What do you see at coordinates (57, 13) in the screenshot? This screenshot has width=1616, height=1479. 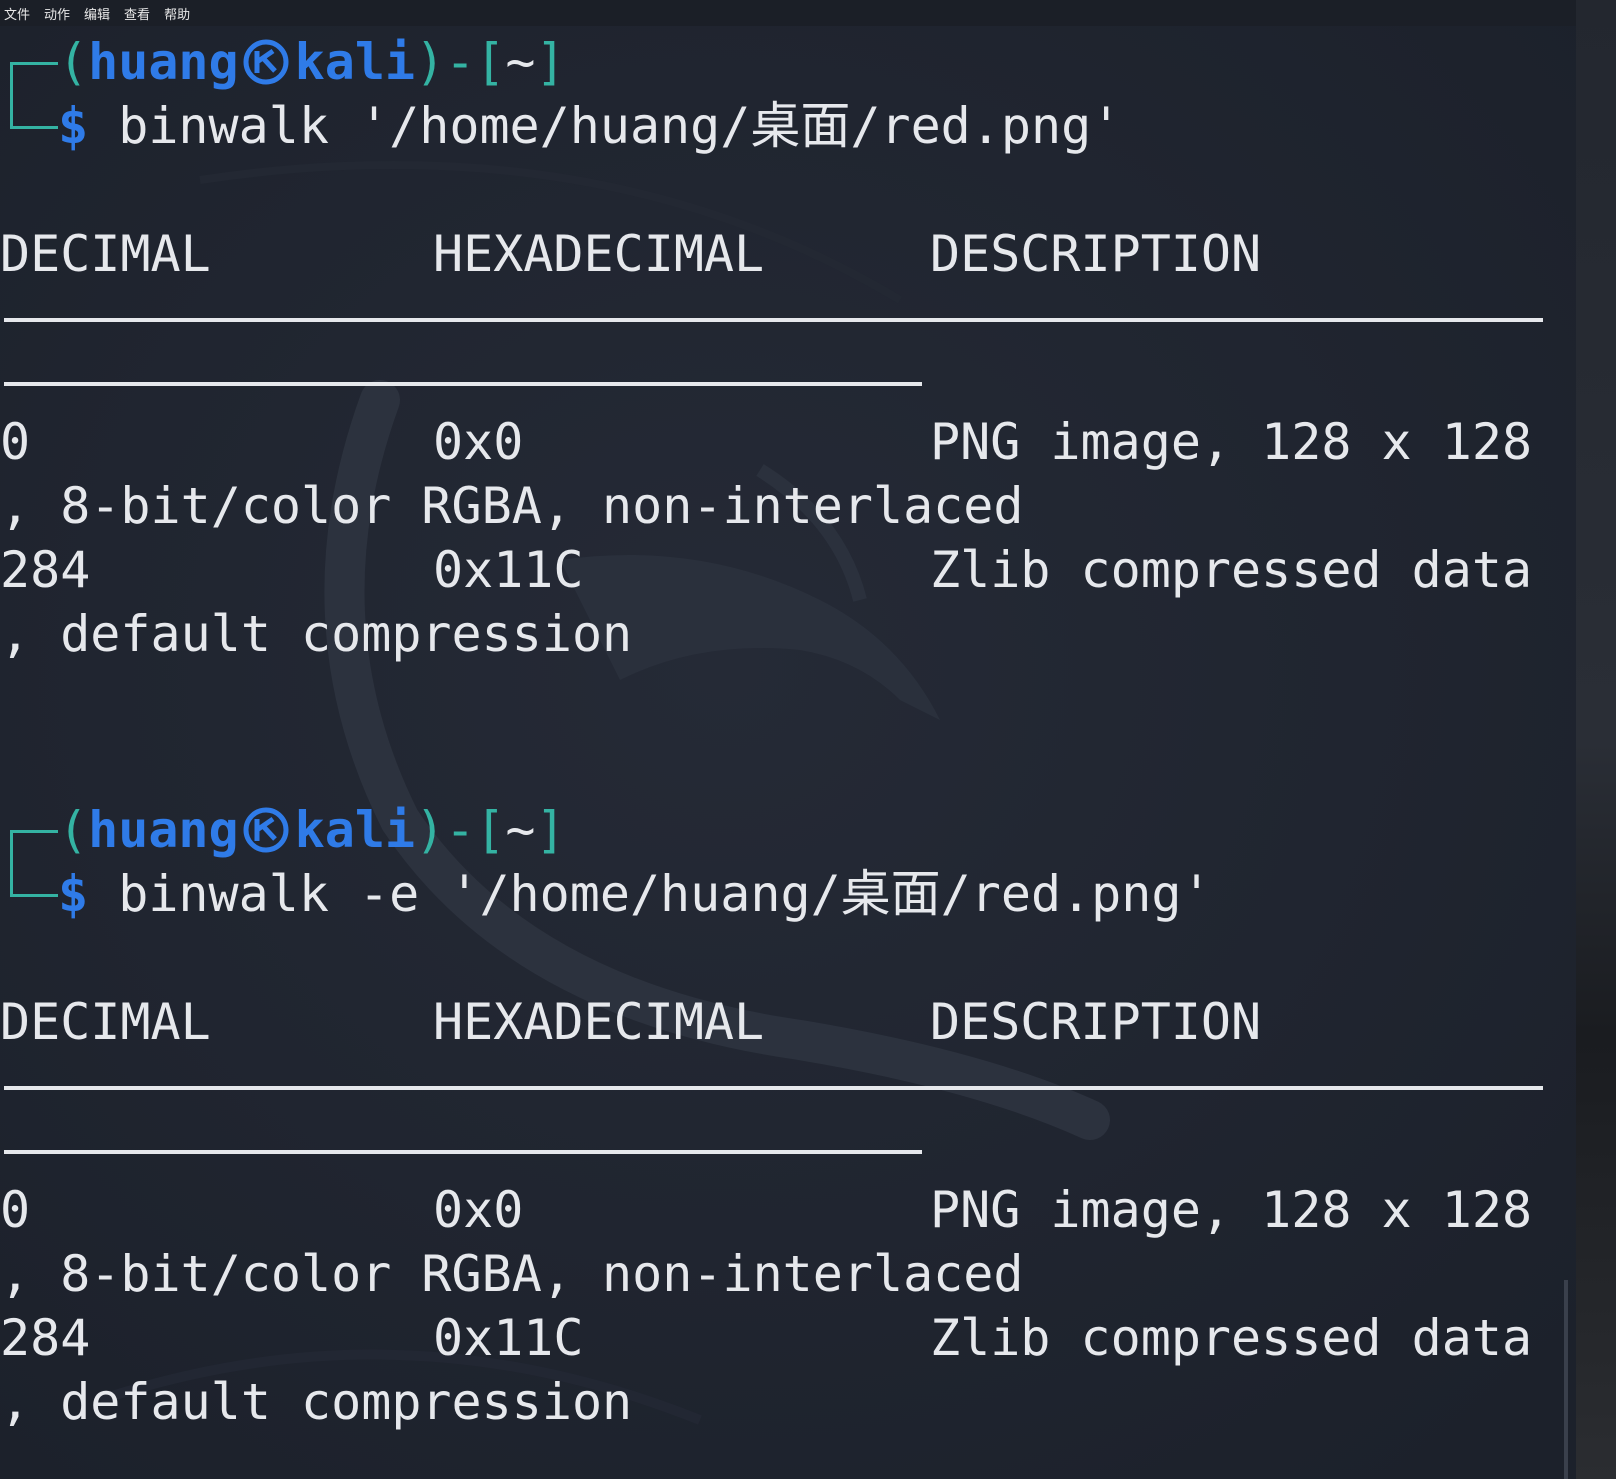 I see `menu-action: 动作` at bounding box center [57, 13].